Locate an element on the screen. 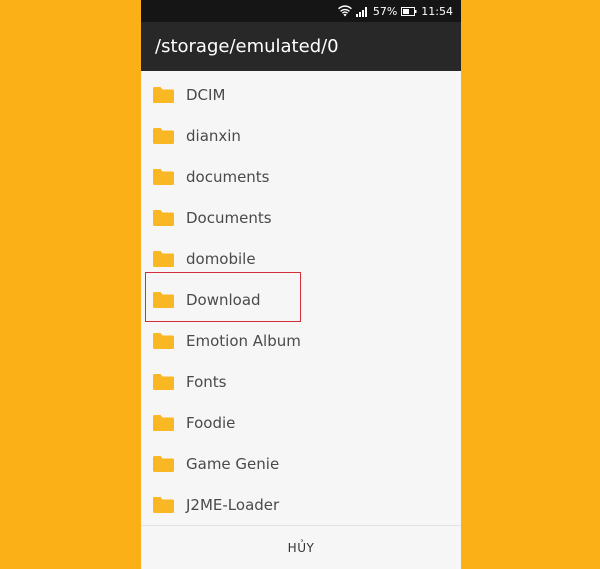 The height and width of the screenshot is (569, 600). battery-percent: 57% is located at coordinates (385, 11).